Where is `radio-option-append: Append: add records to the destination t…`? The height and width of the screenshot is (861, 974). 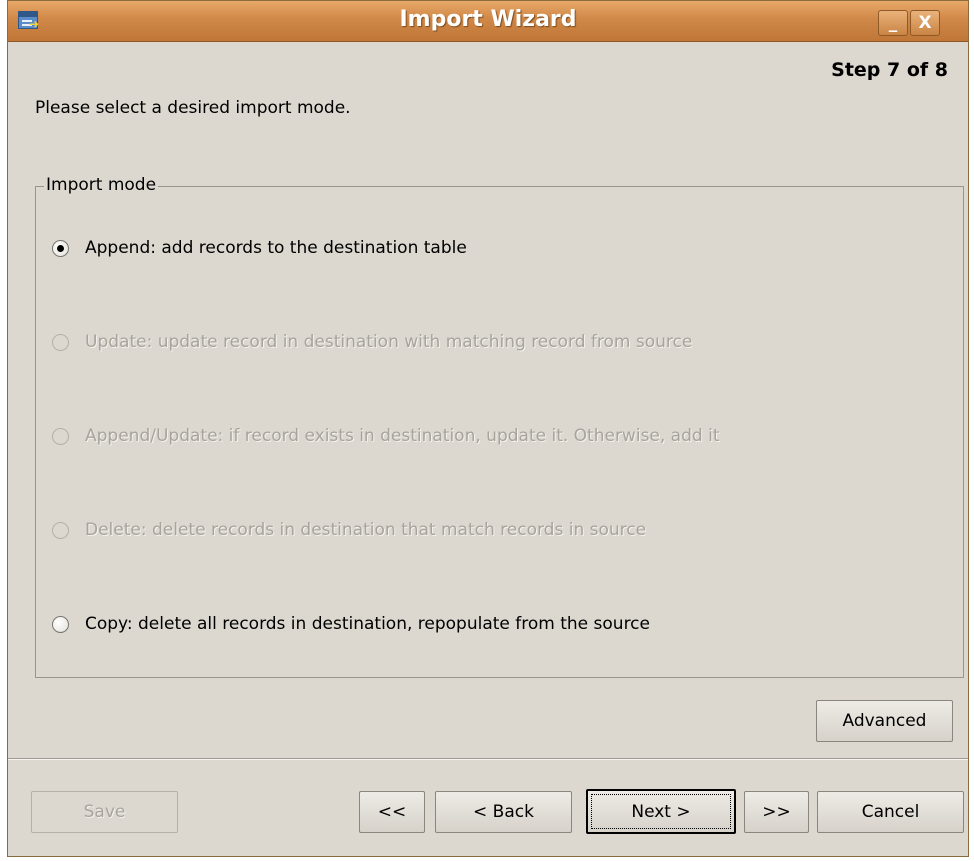 radio-option-append: Append: add records to the destination t… is located at coordinates (259, 248).